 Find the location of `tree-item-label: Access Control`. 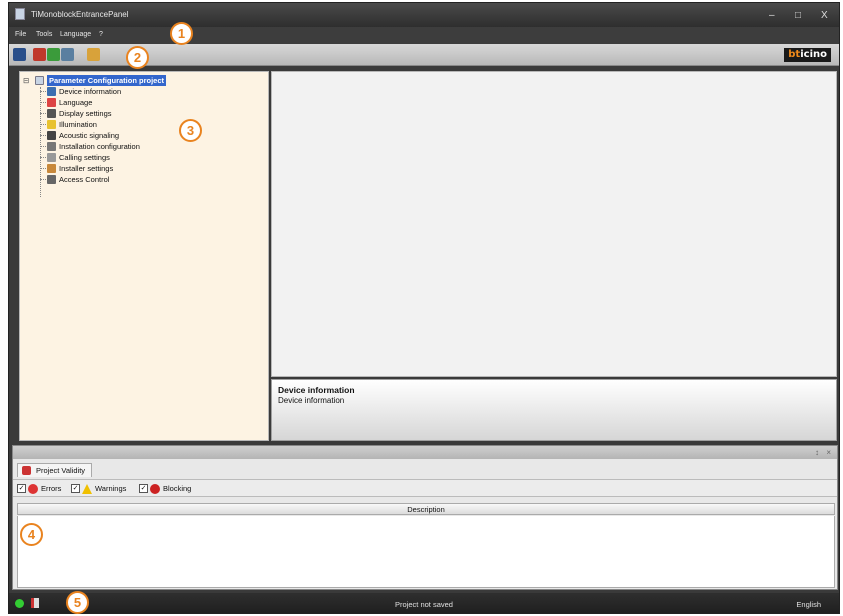

tree-item-label: Access Control is located at coordinates (84, 179).